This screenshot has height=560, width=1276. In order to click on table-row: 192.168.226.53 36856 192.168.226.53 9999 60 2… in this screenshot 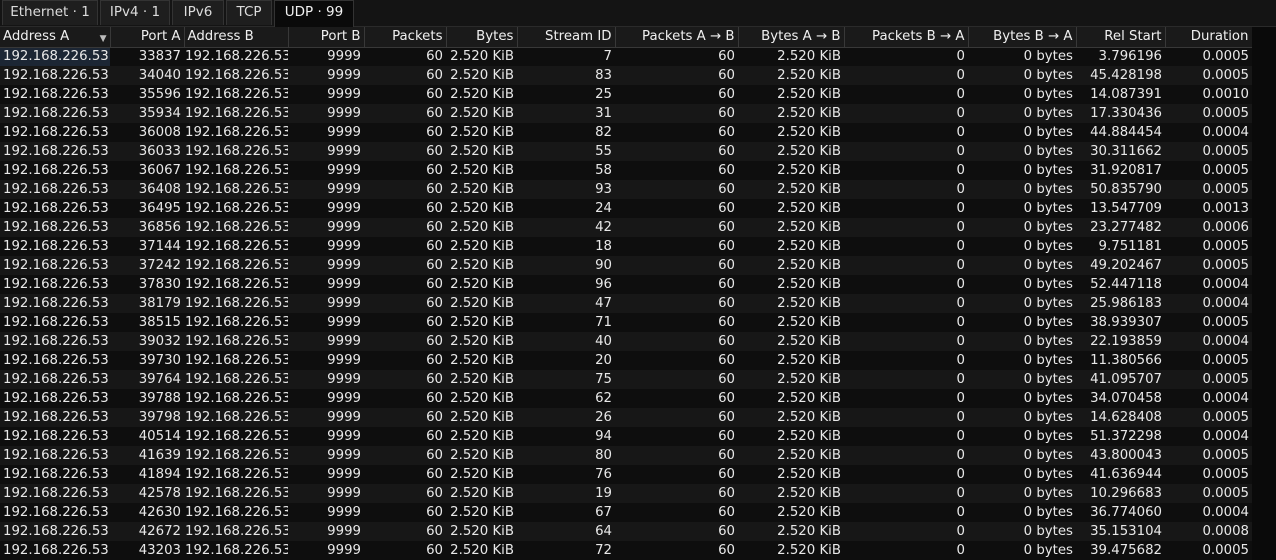, I will do `click(626, 227)`.